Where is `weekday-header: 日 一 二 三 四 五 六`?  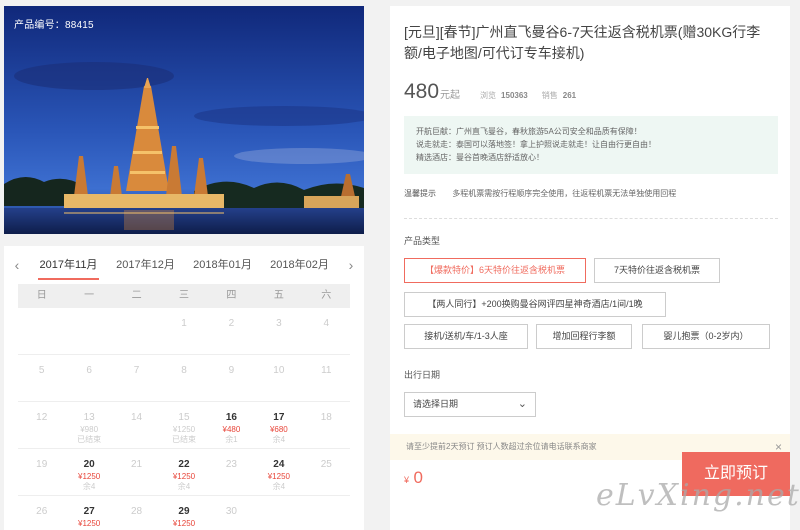
weekday-header: 日 一 二 三 四 五 六 is located at coordinates (184, 296).